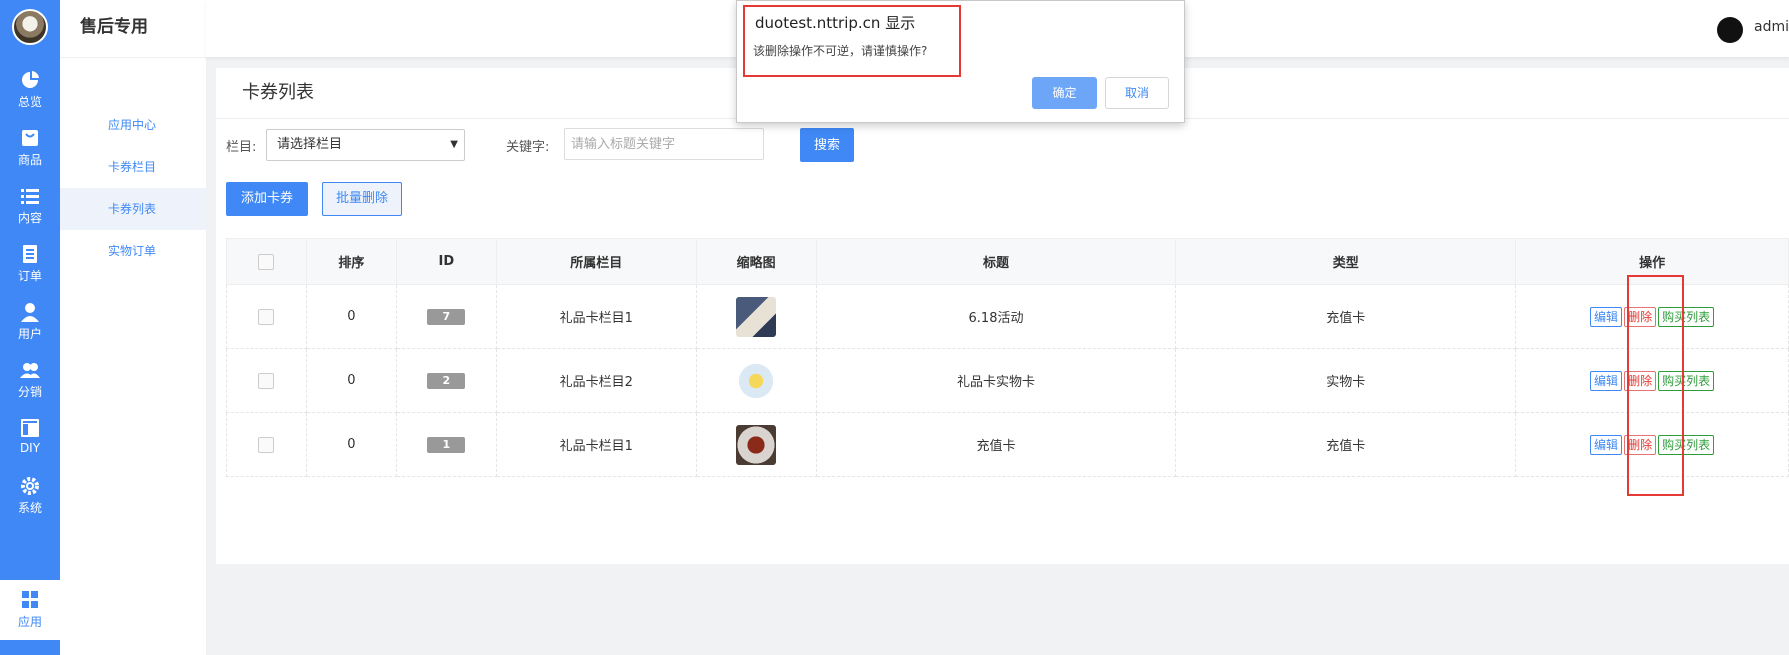  Describe the element at coordinates (996, 261) in the screenshot. I see `column-header: 标题` at that location.